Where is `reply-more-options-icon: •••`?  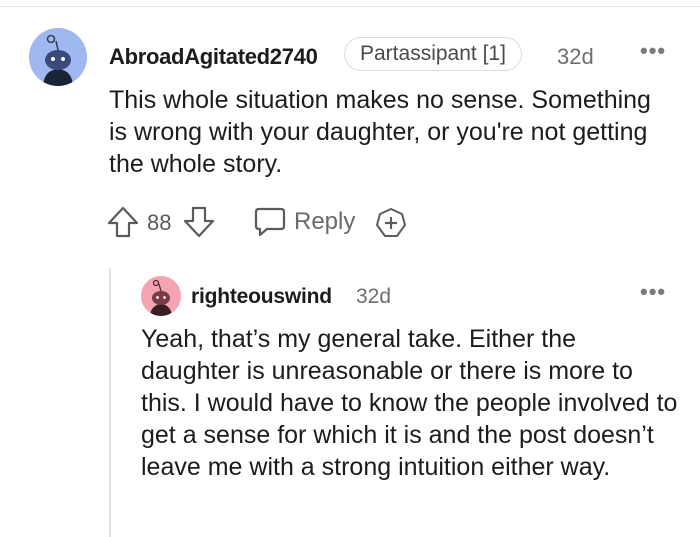 reply-more-options-icon: ••• is located at coordinates (653, 292).